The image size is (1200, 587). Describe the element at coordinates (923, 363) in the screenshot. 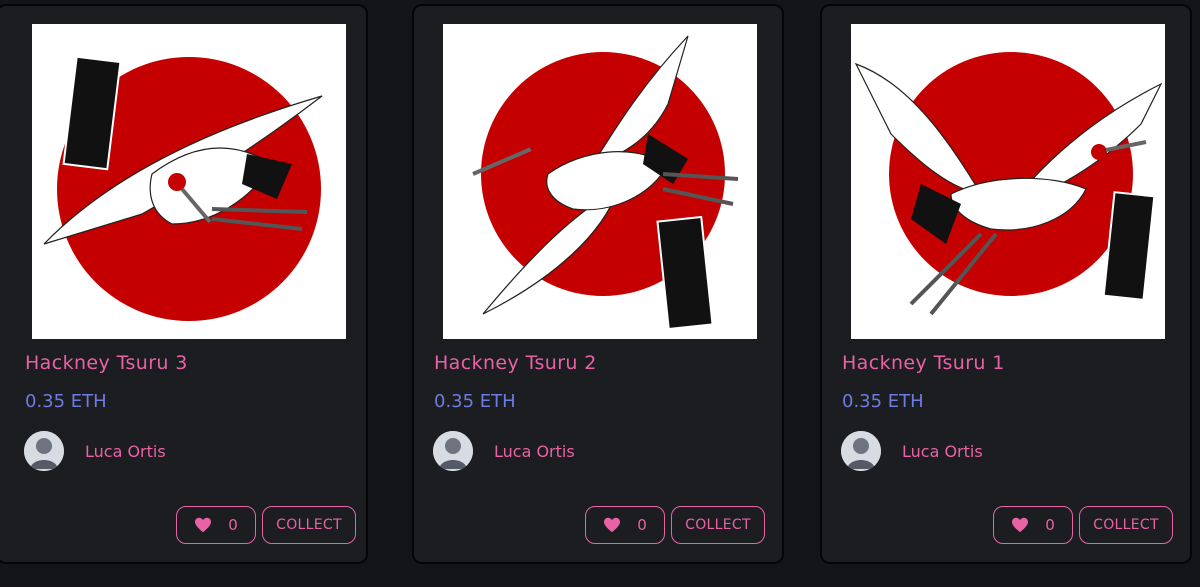

I see `nft-title: Hackney Tsuru 1` at that location.